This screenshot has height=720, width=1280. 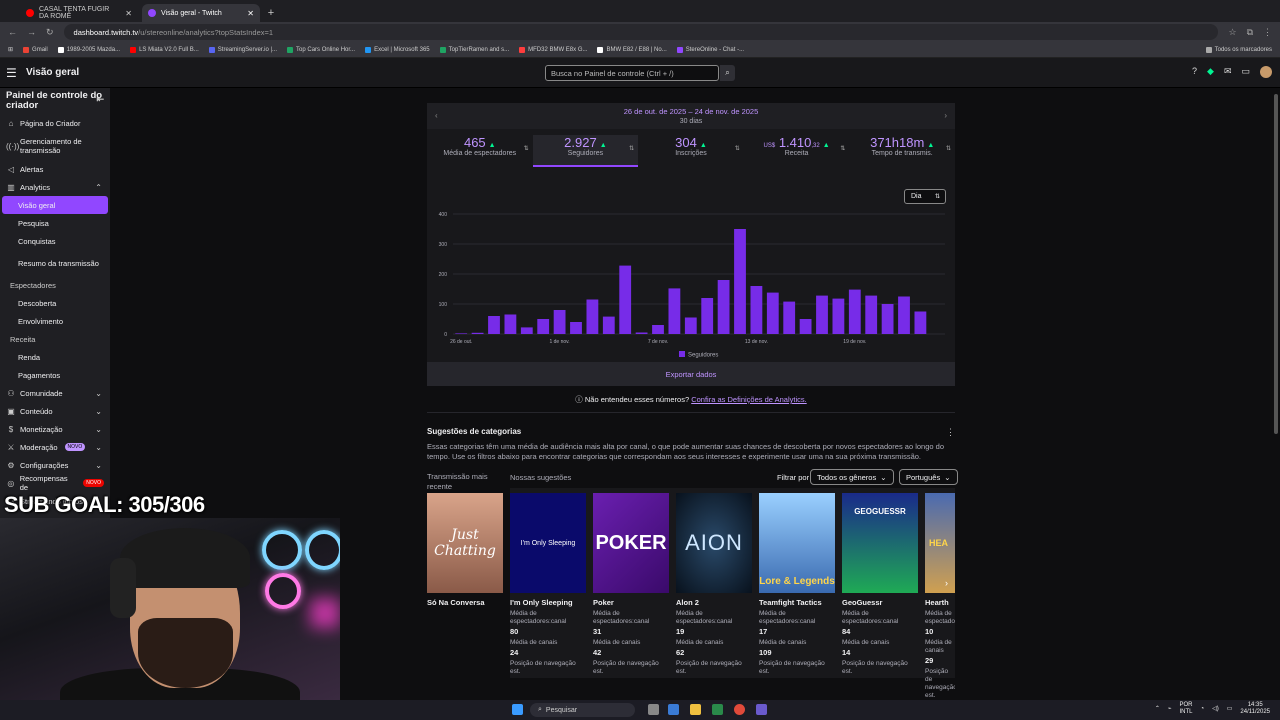 What do you see at coordinates (191, 13) in the screenshot?
I see `tab-title: Visão geral - Twitch` at bounding box center [191, 13].